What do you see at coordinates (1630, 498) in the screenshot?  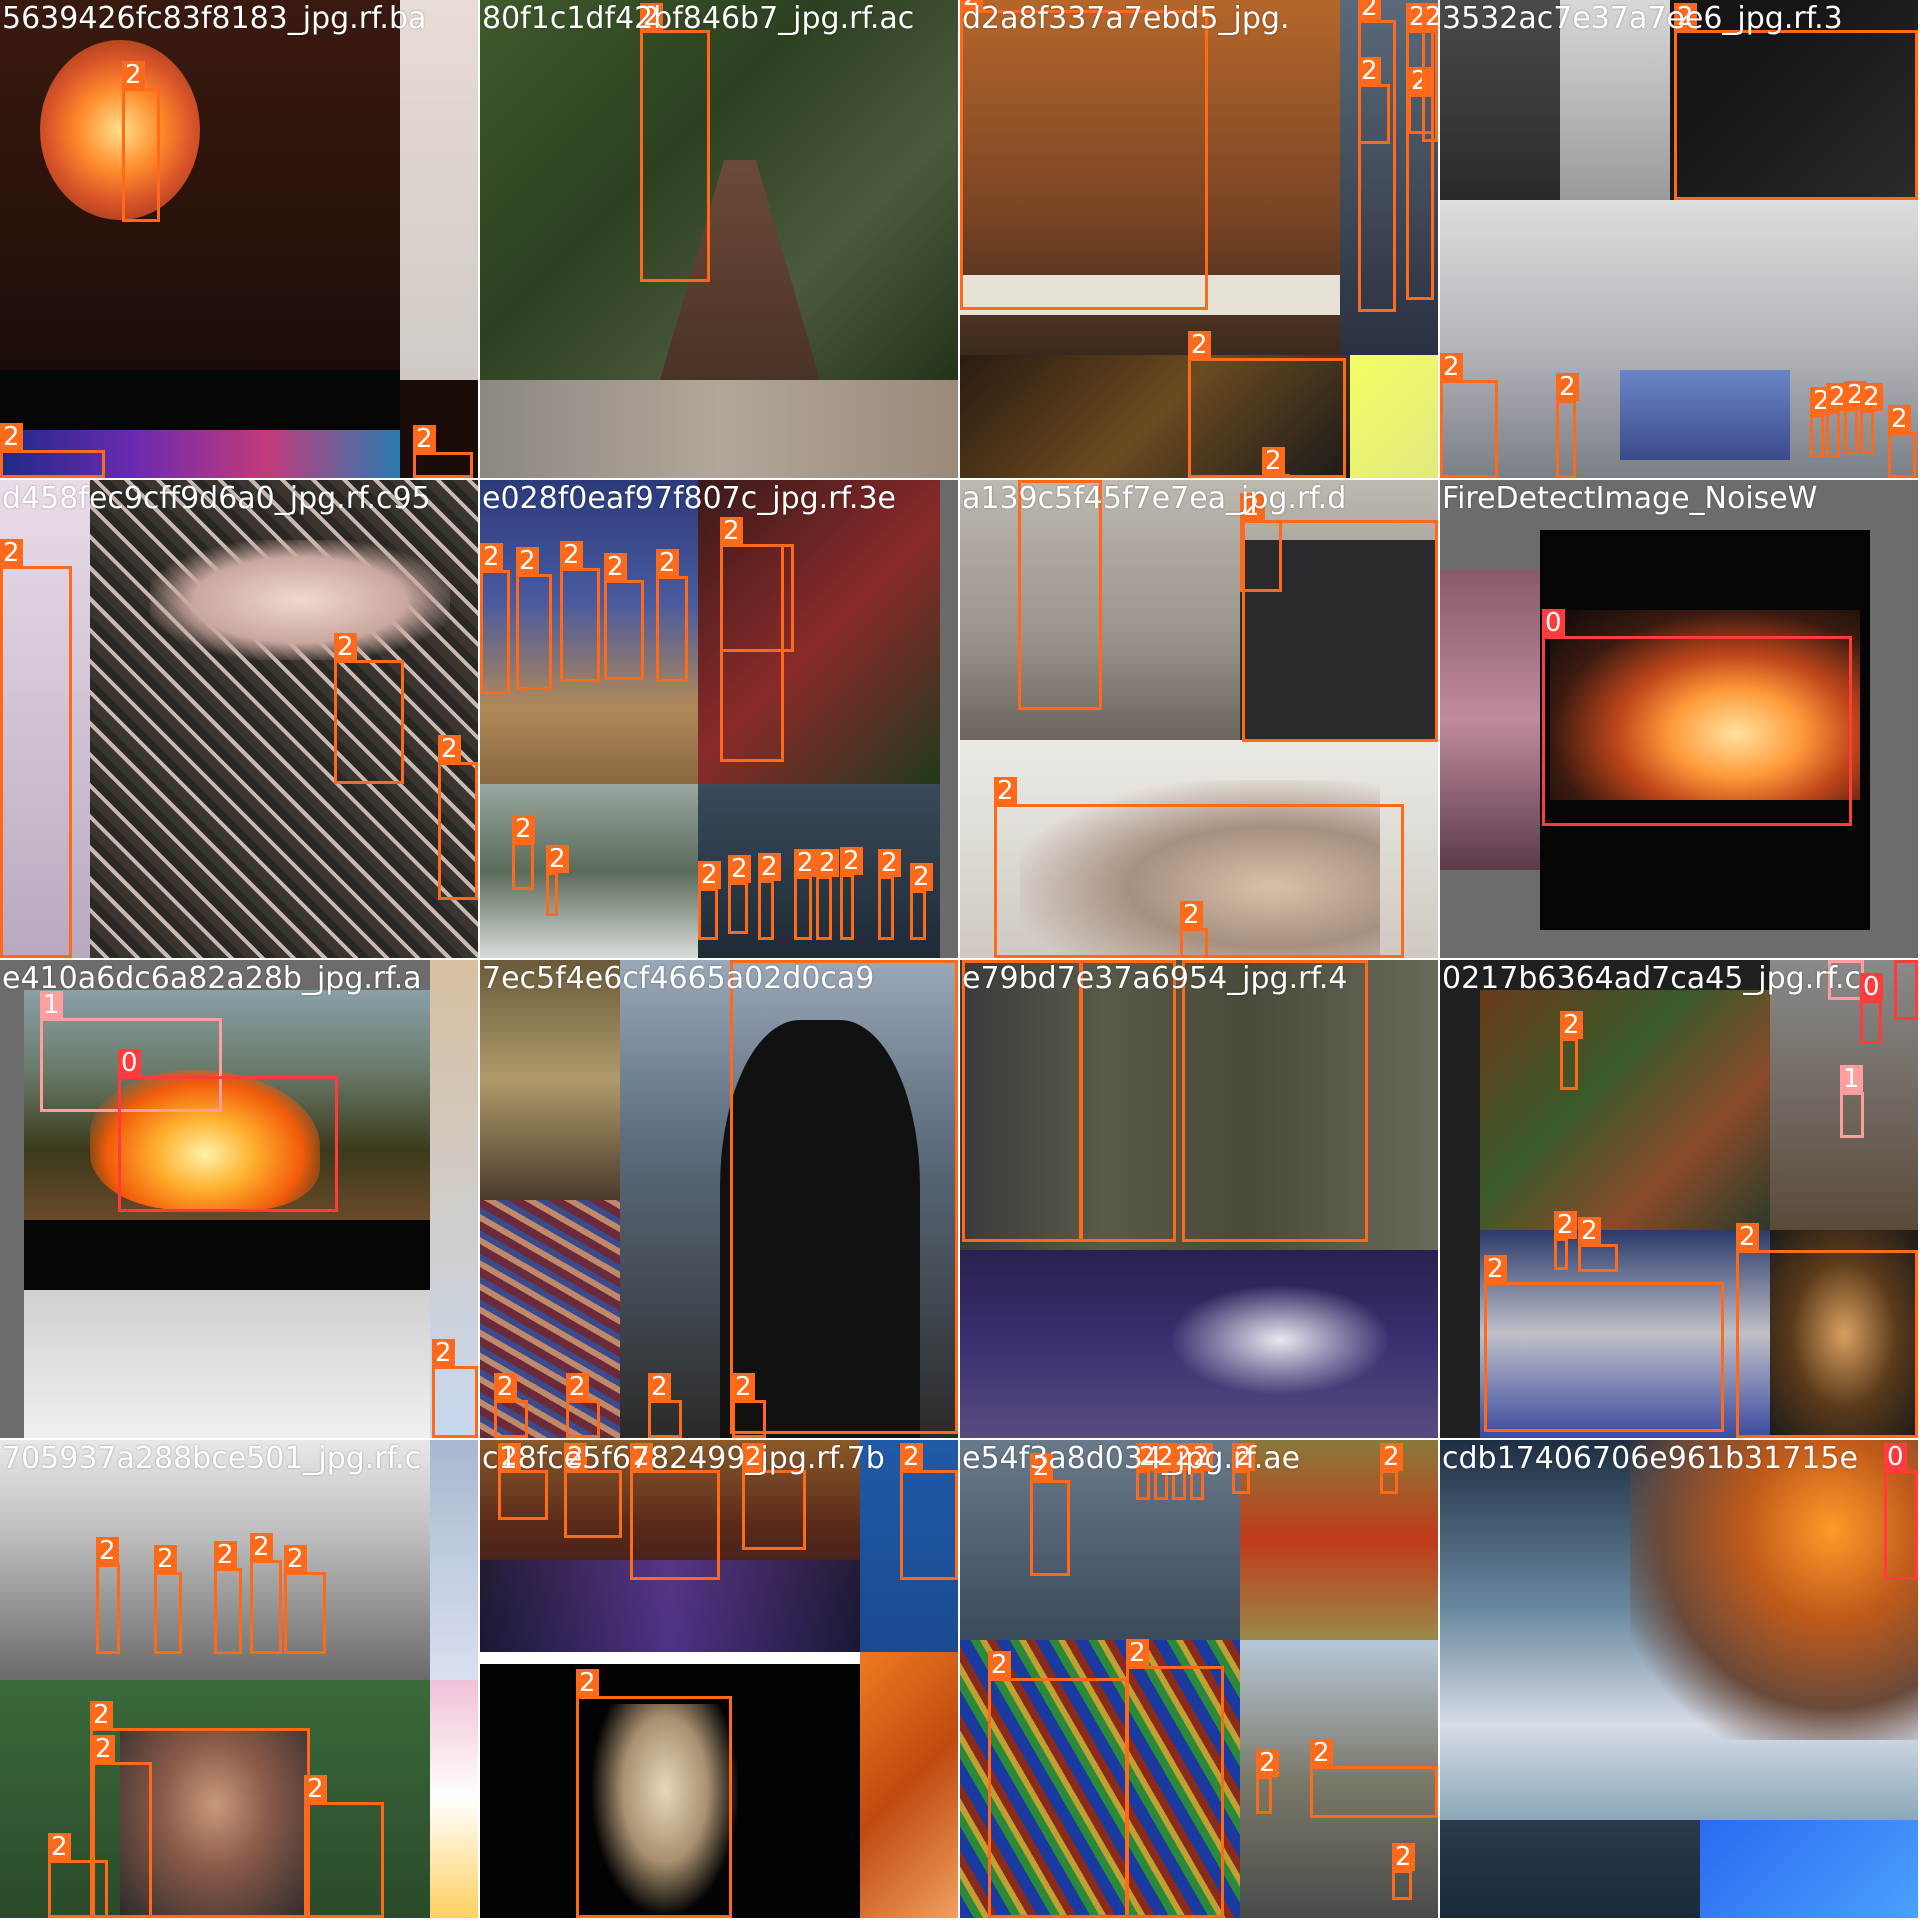 I see `tile-label: FireDetectImage_NoiseW` at bounding box center [1630, 498].